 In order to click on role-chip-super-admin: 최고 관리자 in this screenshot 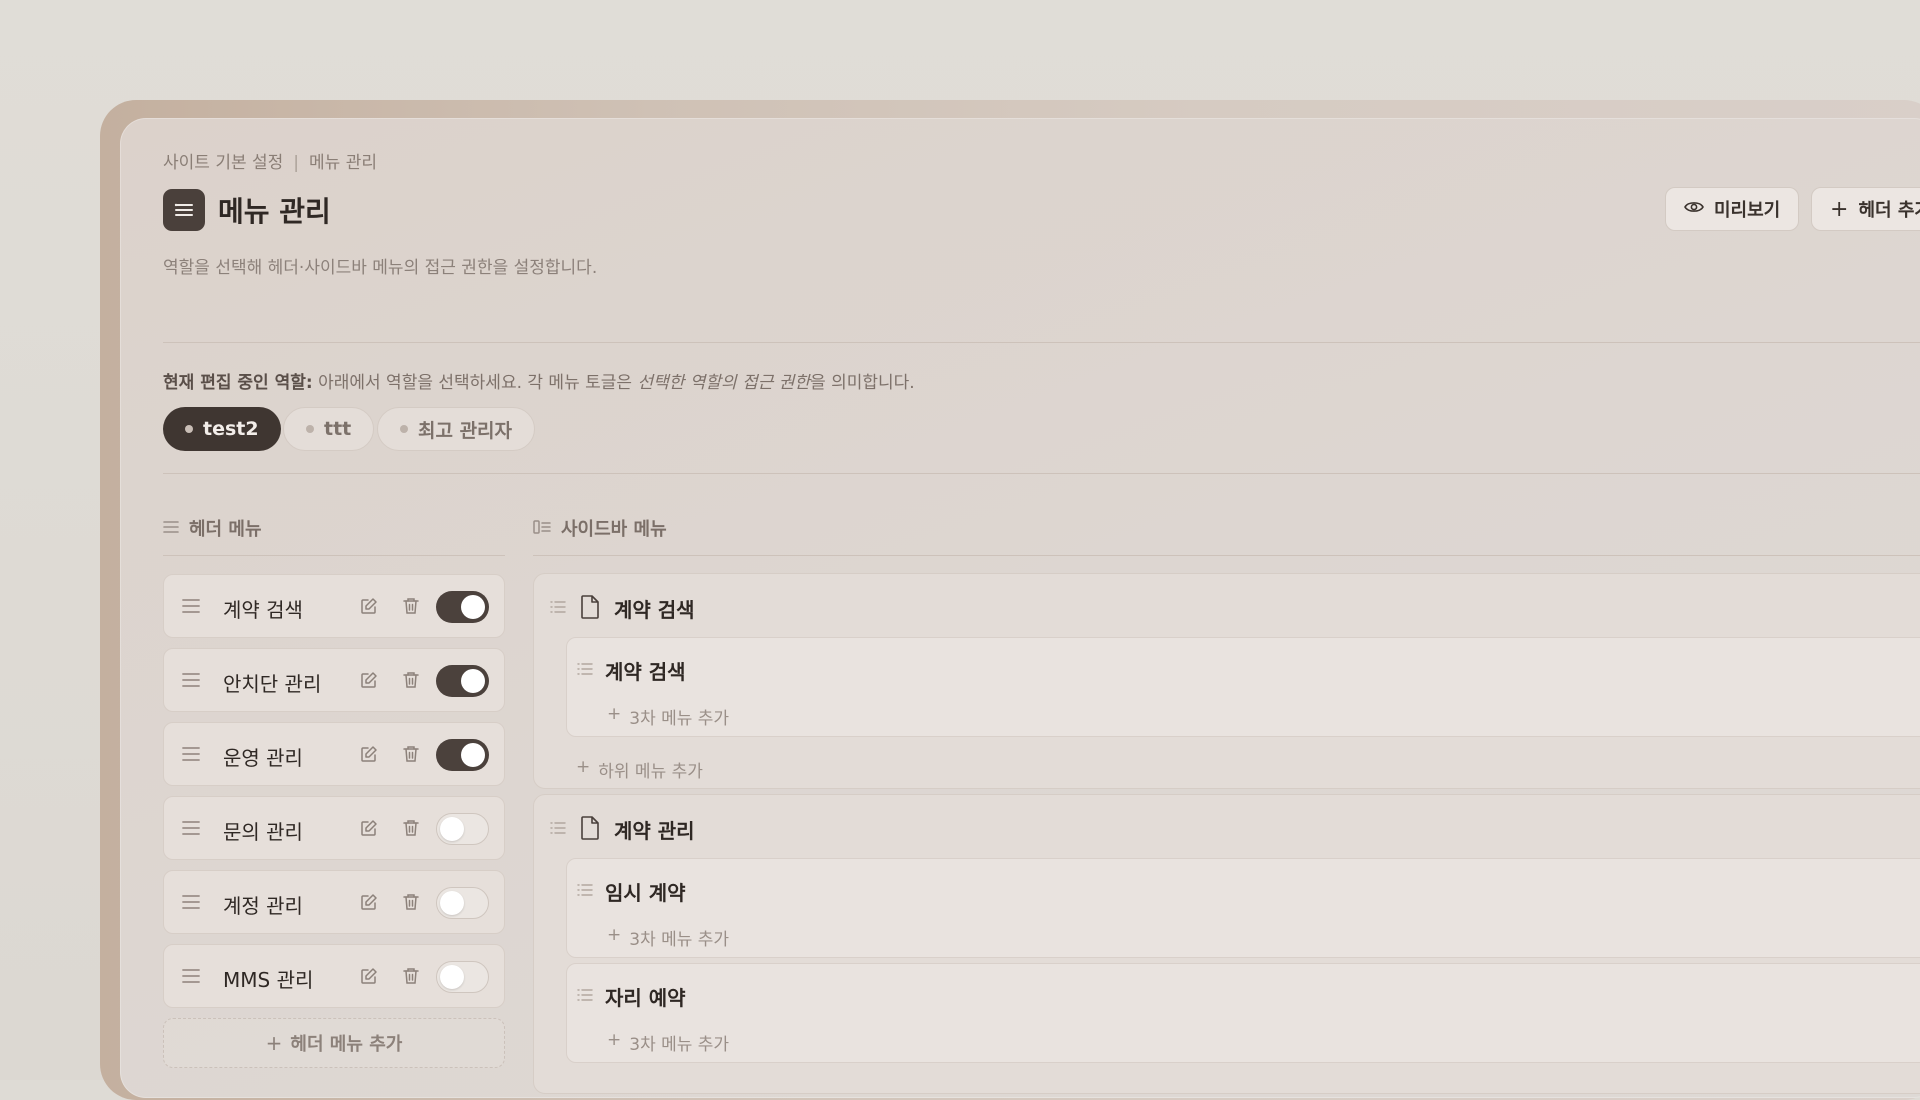, I will do `click(456, 429)`.